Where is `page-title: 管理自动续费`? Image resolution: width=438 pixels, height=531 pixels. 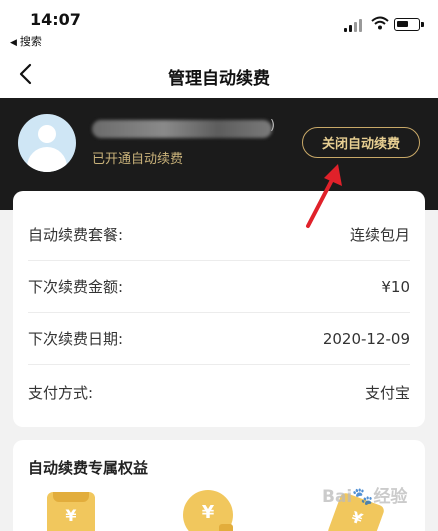
page-title: 管理自动续费 is located at coordinates (219, 79).